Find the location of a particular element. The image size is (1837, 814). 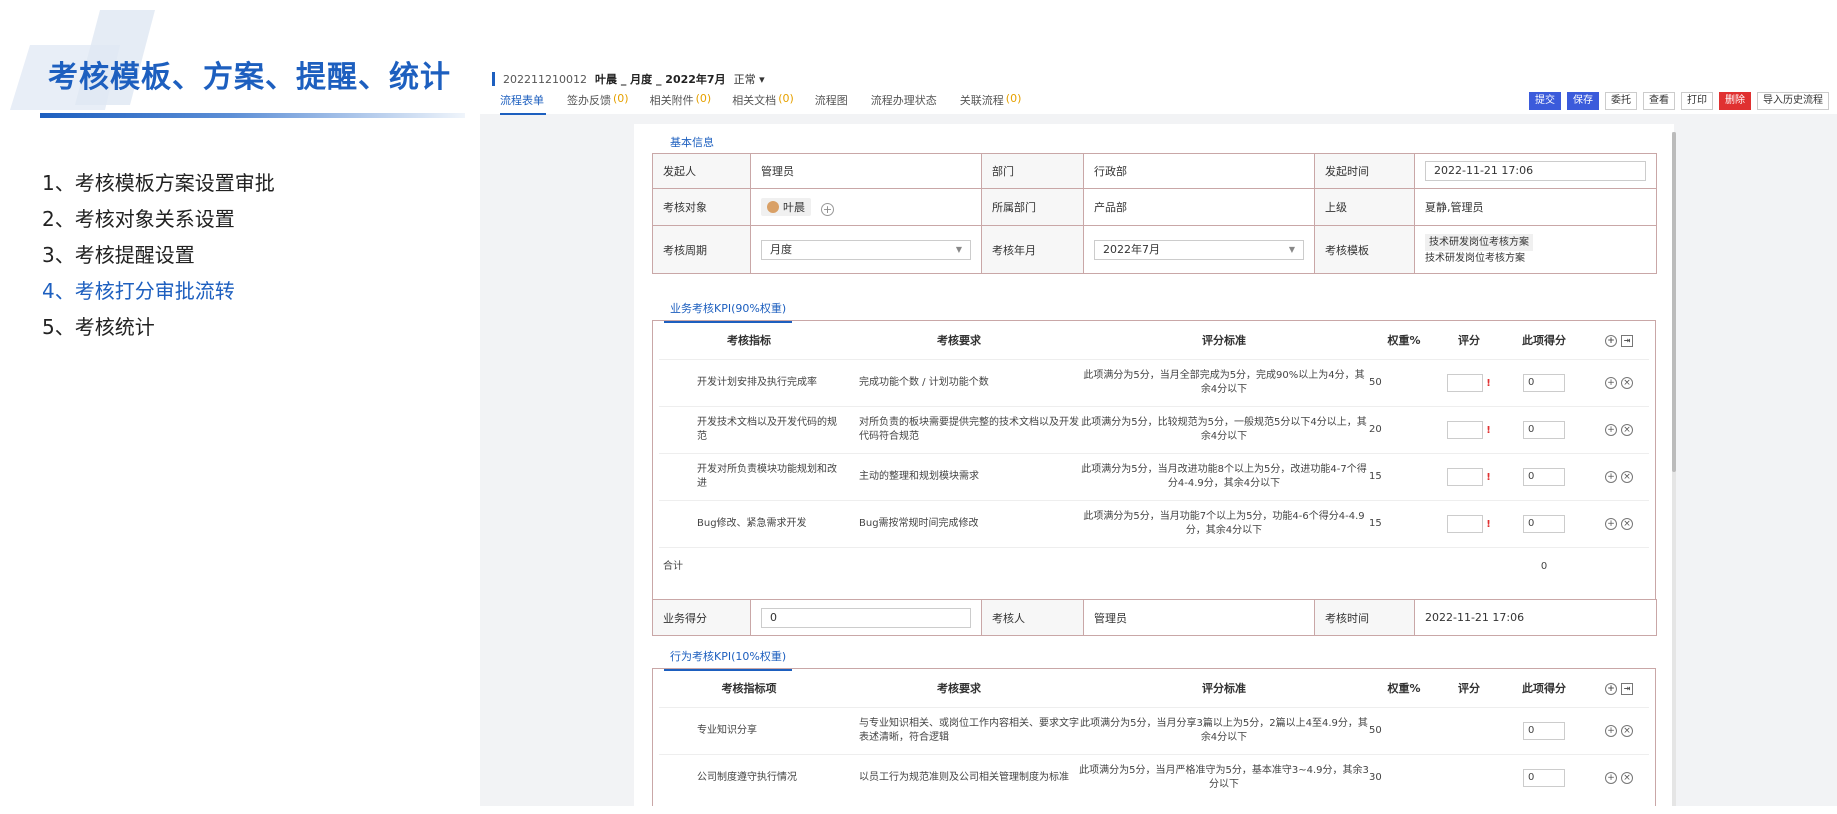

import-history-button: 导入历史流程 is located at coordinates (1793, 101).